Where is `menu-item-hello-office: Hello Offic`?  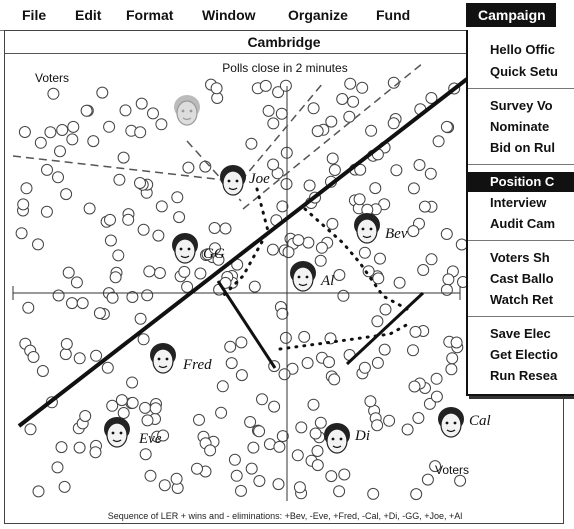 menu-item-hello-office: Hello Offic is located at coordinates (521, 50).